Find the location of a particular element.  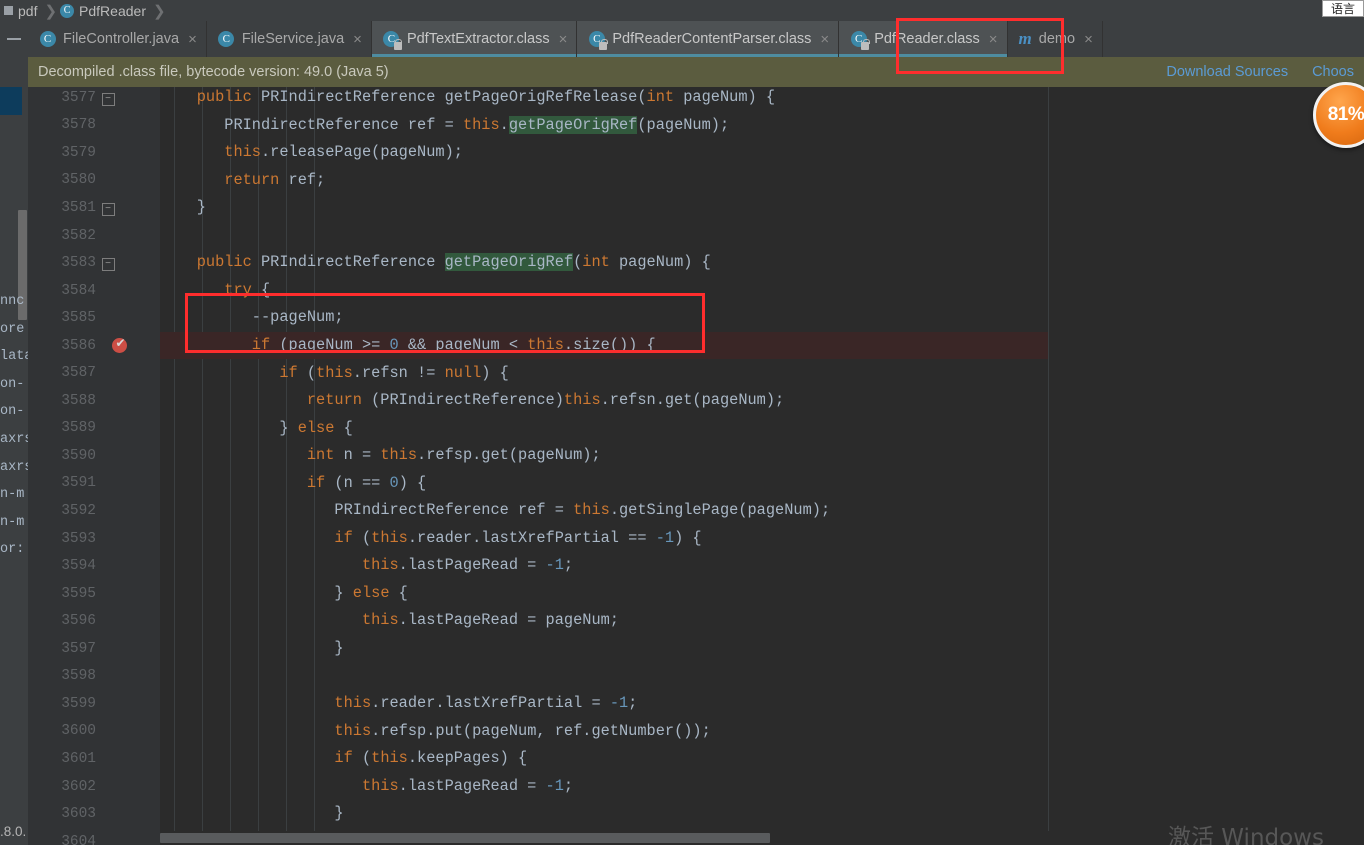

code-token: else is located at coordinates (371, 592).